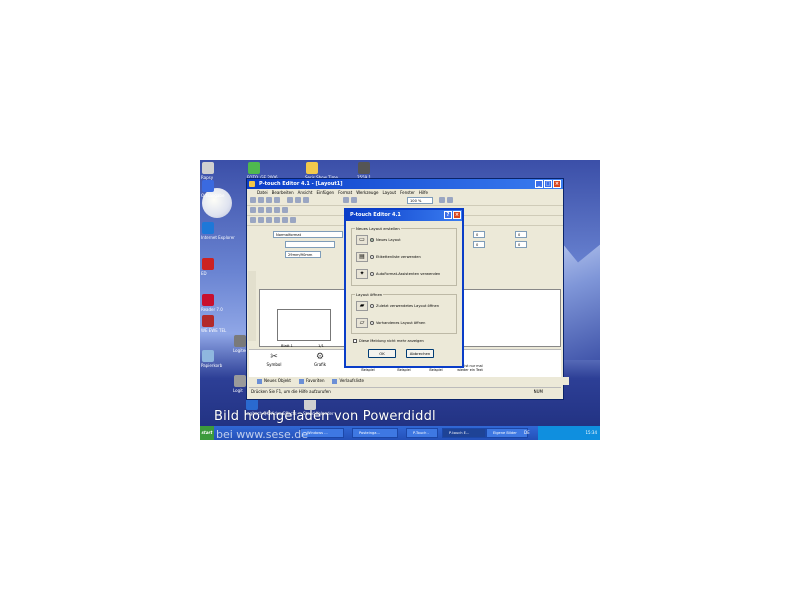 The image size is (800, 600). What do you see at coordinates (557, 184) in the screenshot?
I see `close-button: ×` at bounding box center [557, 184].